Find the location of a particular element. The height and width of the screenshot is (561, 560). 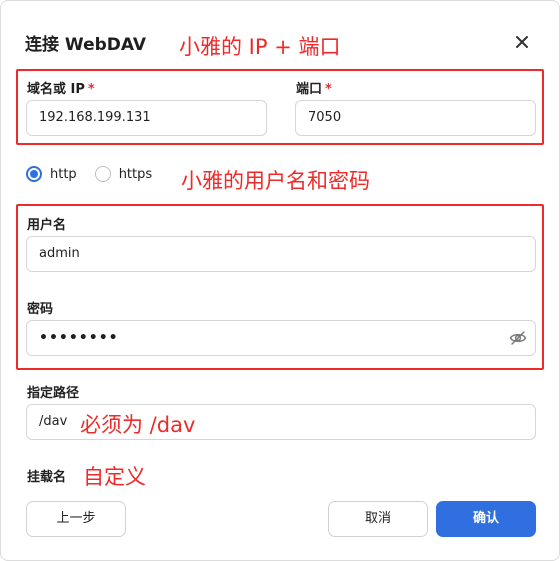

dialog-title: 连接 WebDAV is located at coordinates (86, 45).